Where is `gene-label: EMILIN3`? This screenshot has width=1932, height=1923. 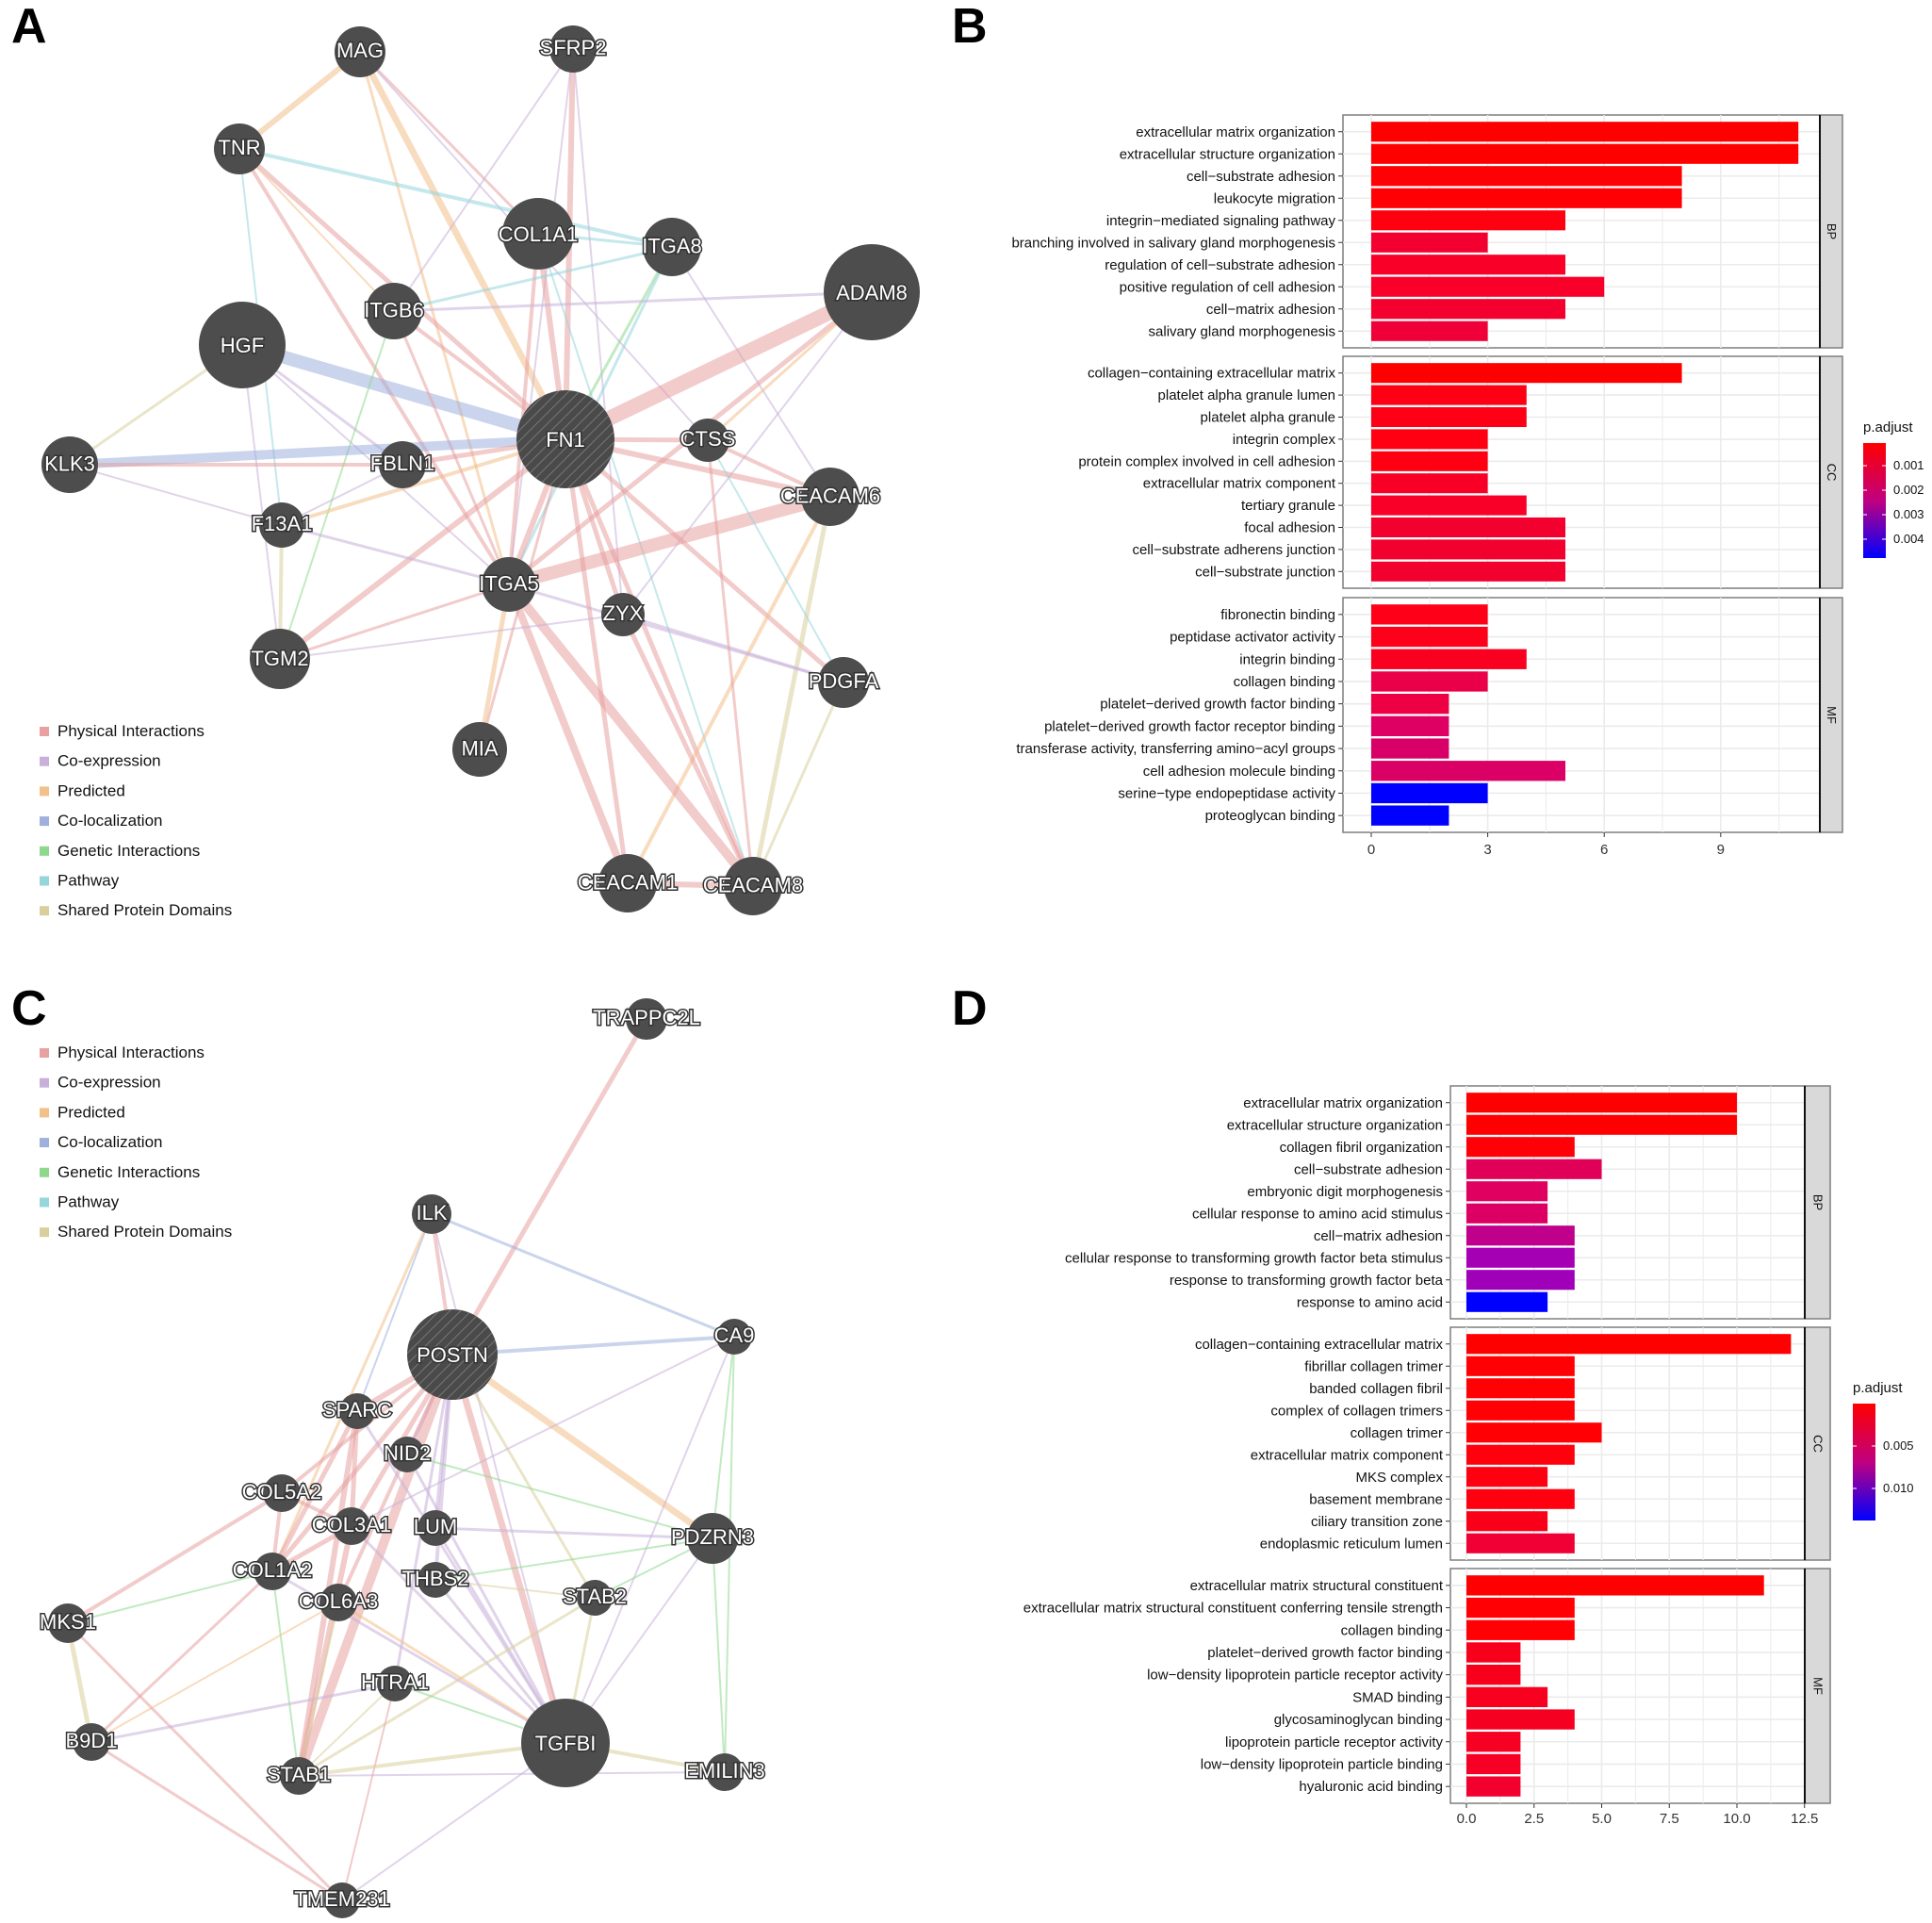 gene-label: EMILIN3 is located at coordinates (724, 1771).